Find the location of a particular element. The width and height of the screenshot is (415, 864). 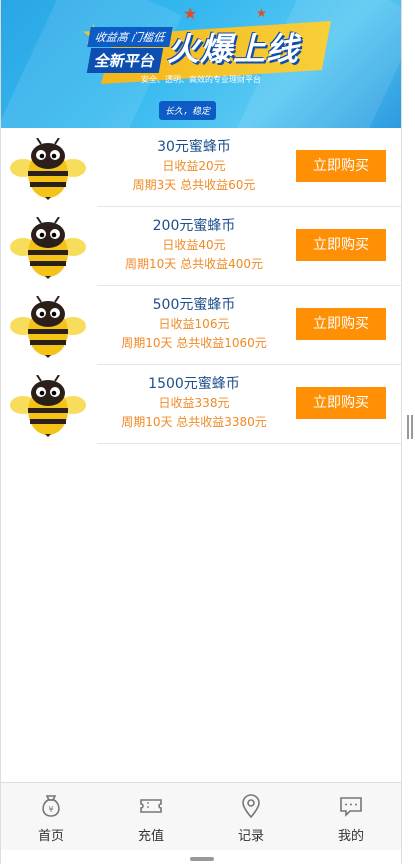

product-item: 1500元蜜蜂币 日收益338元 周期10天 总共收益3380元 立即购买 is located at coordinates (201, 404).